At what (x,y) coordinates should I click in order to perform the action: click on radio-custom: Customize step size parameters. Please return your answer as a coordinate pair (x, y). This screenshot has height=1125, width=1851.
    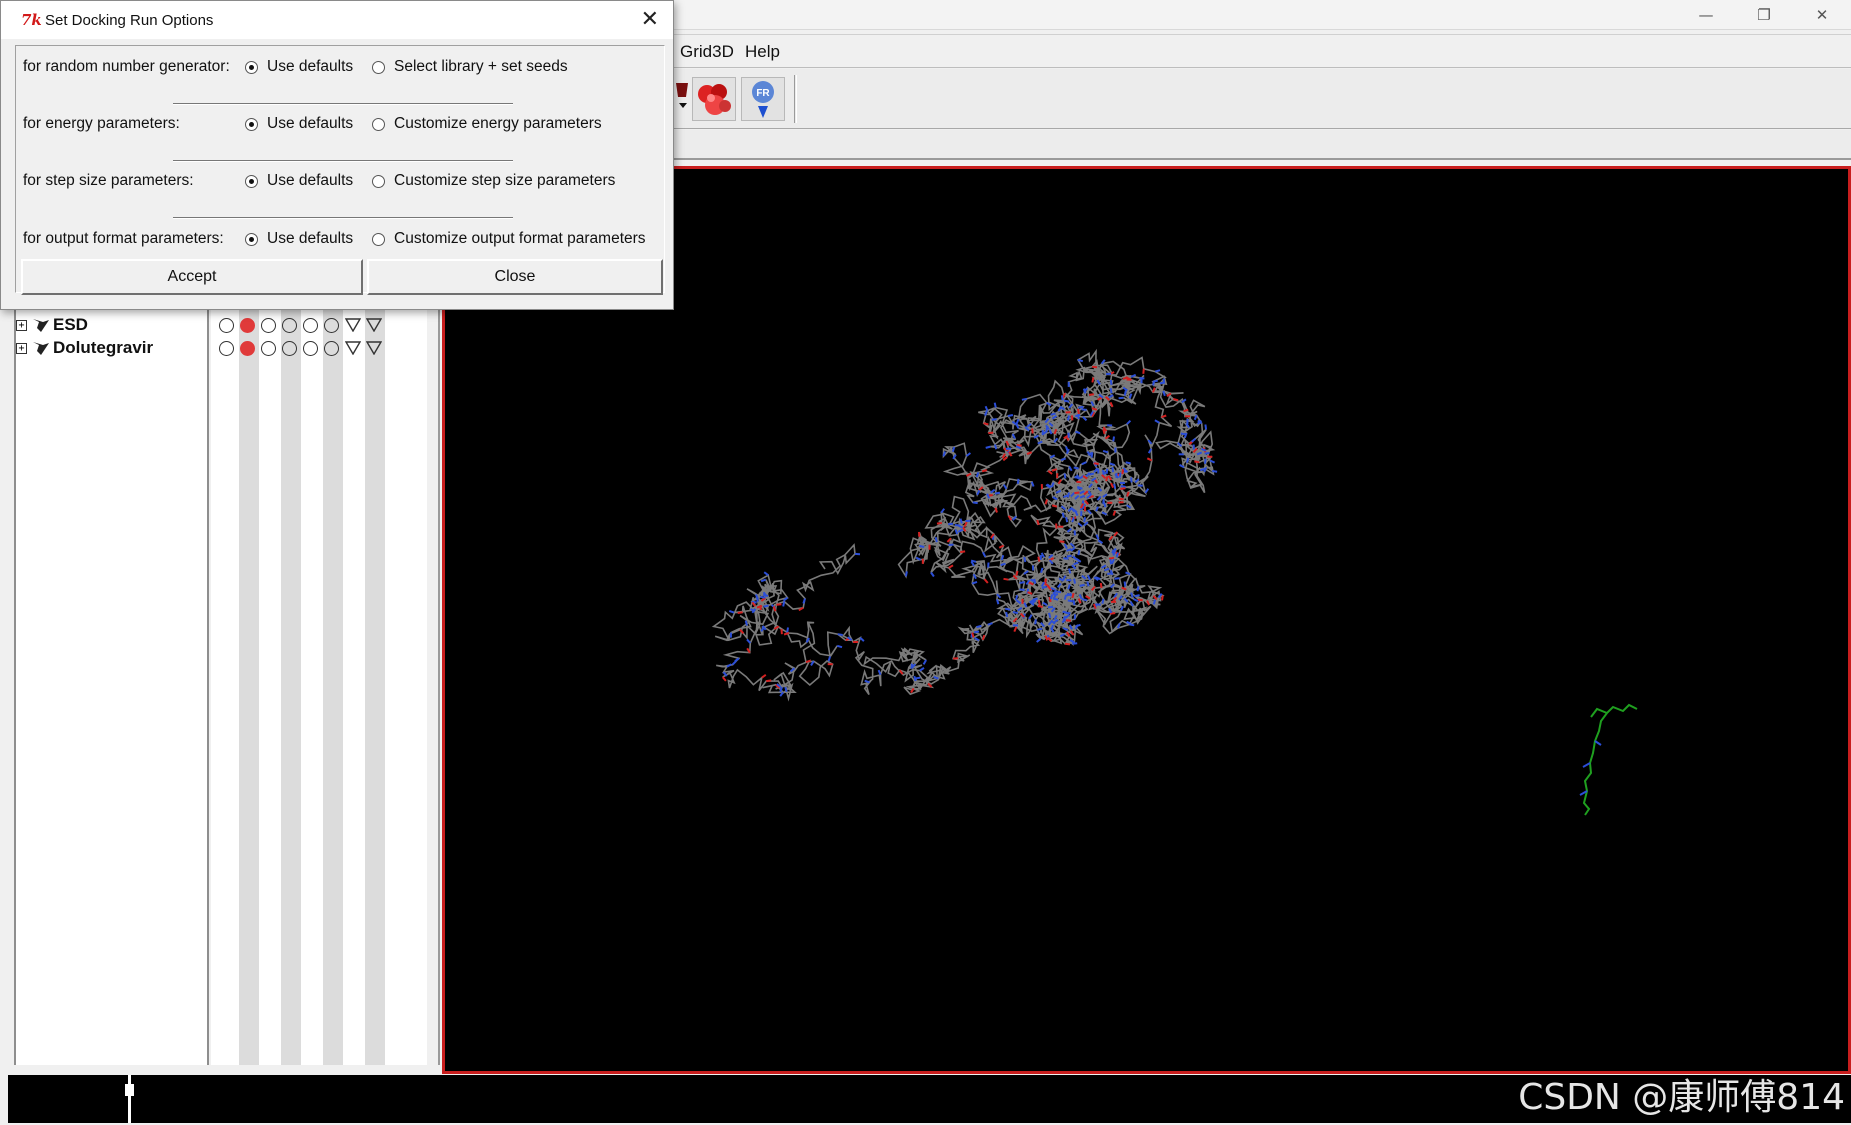
    Looking at the image, I should click on (493, 181).